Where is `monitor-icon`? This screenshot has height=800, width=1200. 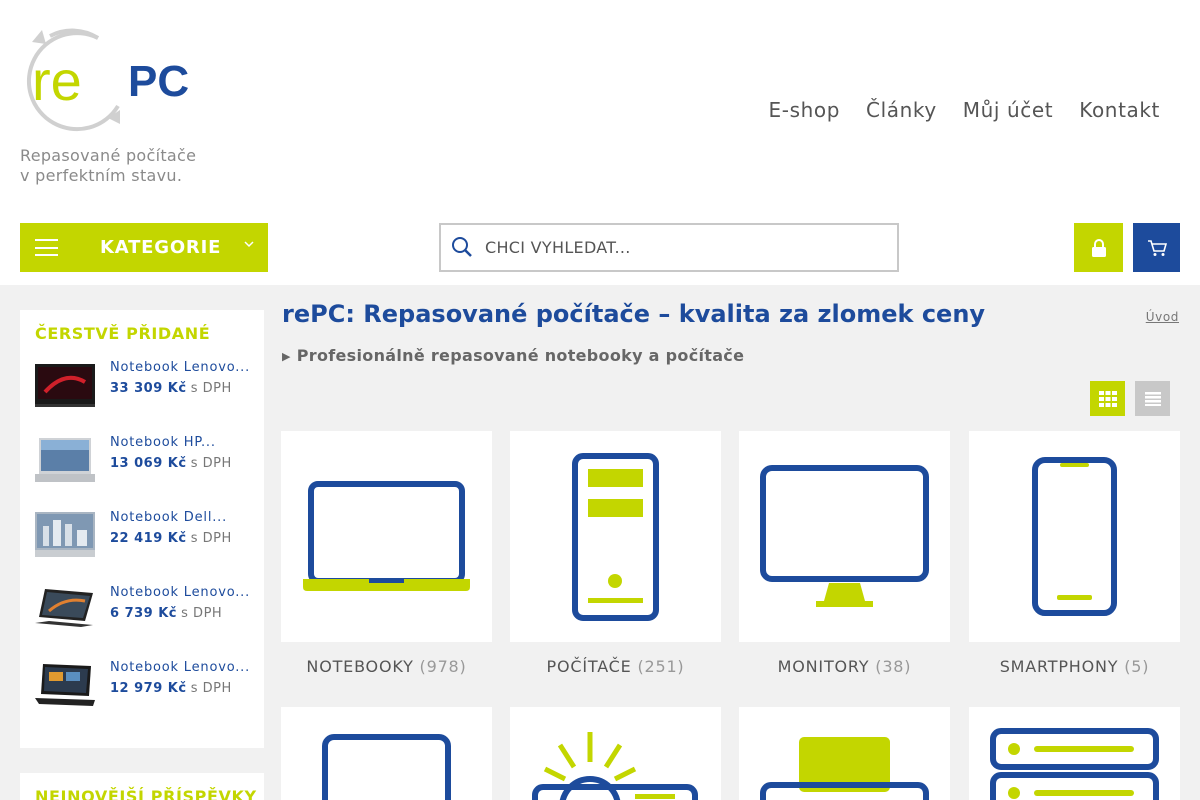 monitor-icon is located at coordinates (844, 536).